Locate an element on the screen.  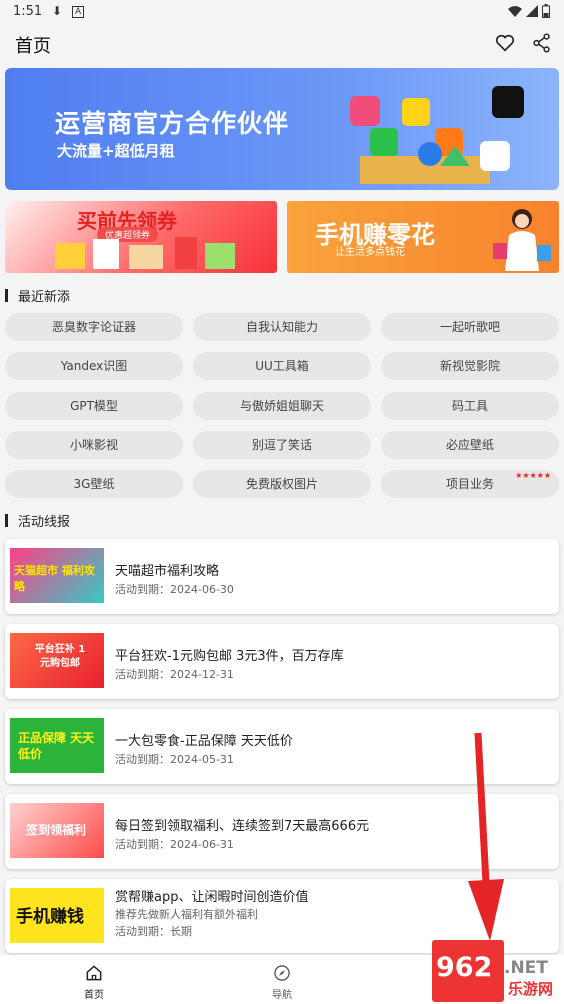
recent-item-label: 免费版权图片 is located at coordinates (281, 484).